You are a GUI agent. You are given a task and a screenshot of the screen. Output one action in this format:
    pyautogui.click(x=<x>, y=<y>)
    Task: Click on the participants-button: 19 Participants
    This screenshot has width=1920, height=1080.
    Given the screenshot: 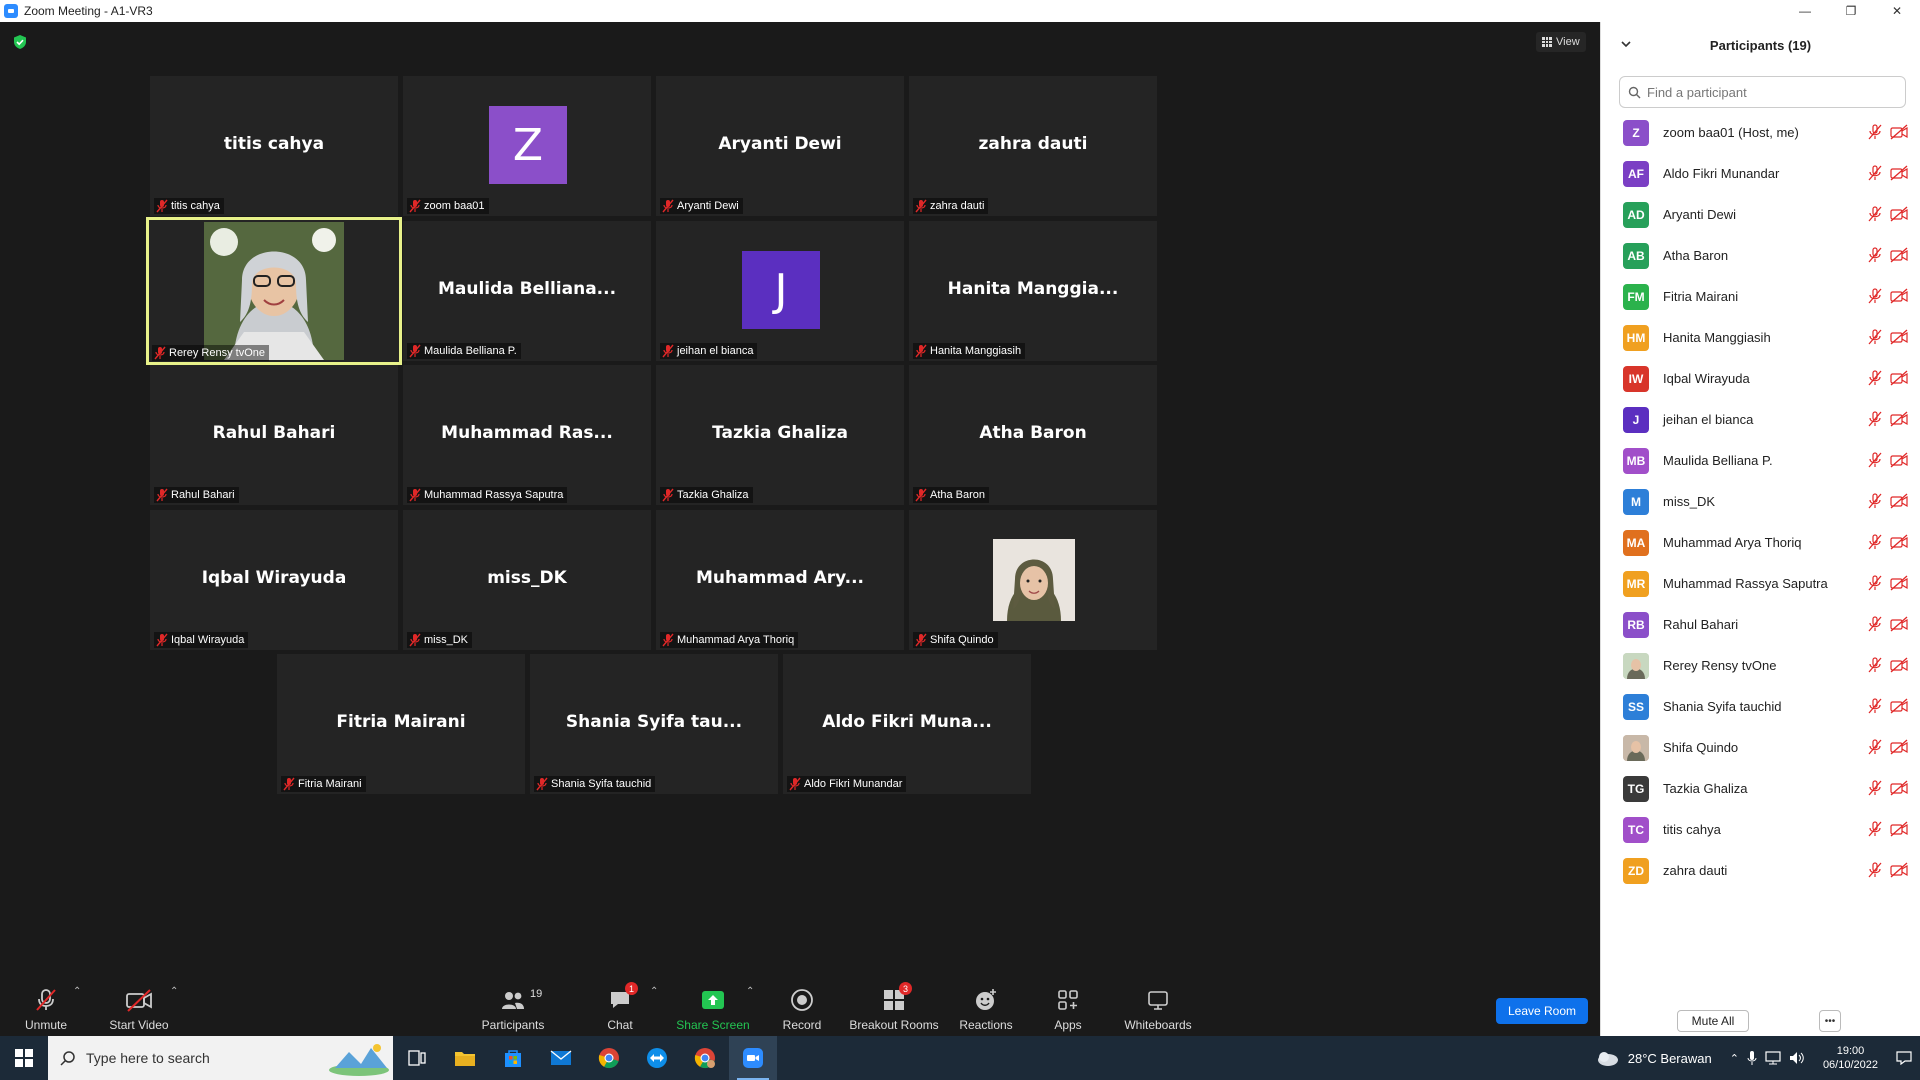 What is the action you would take?
    pyautogui.click(x=513, y=1008)
    